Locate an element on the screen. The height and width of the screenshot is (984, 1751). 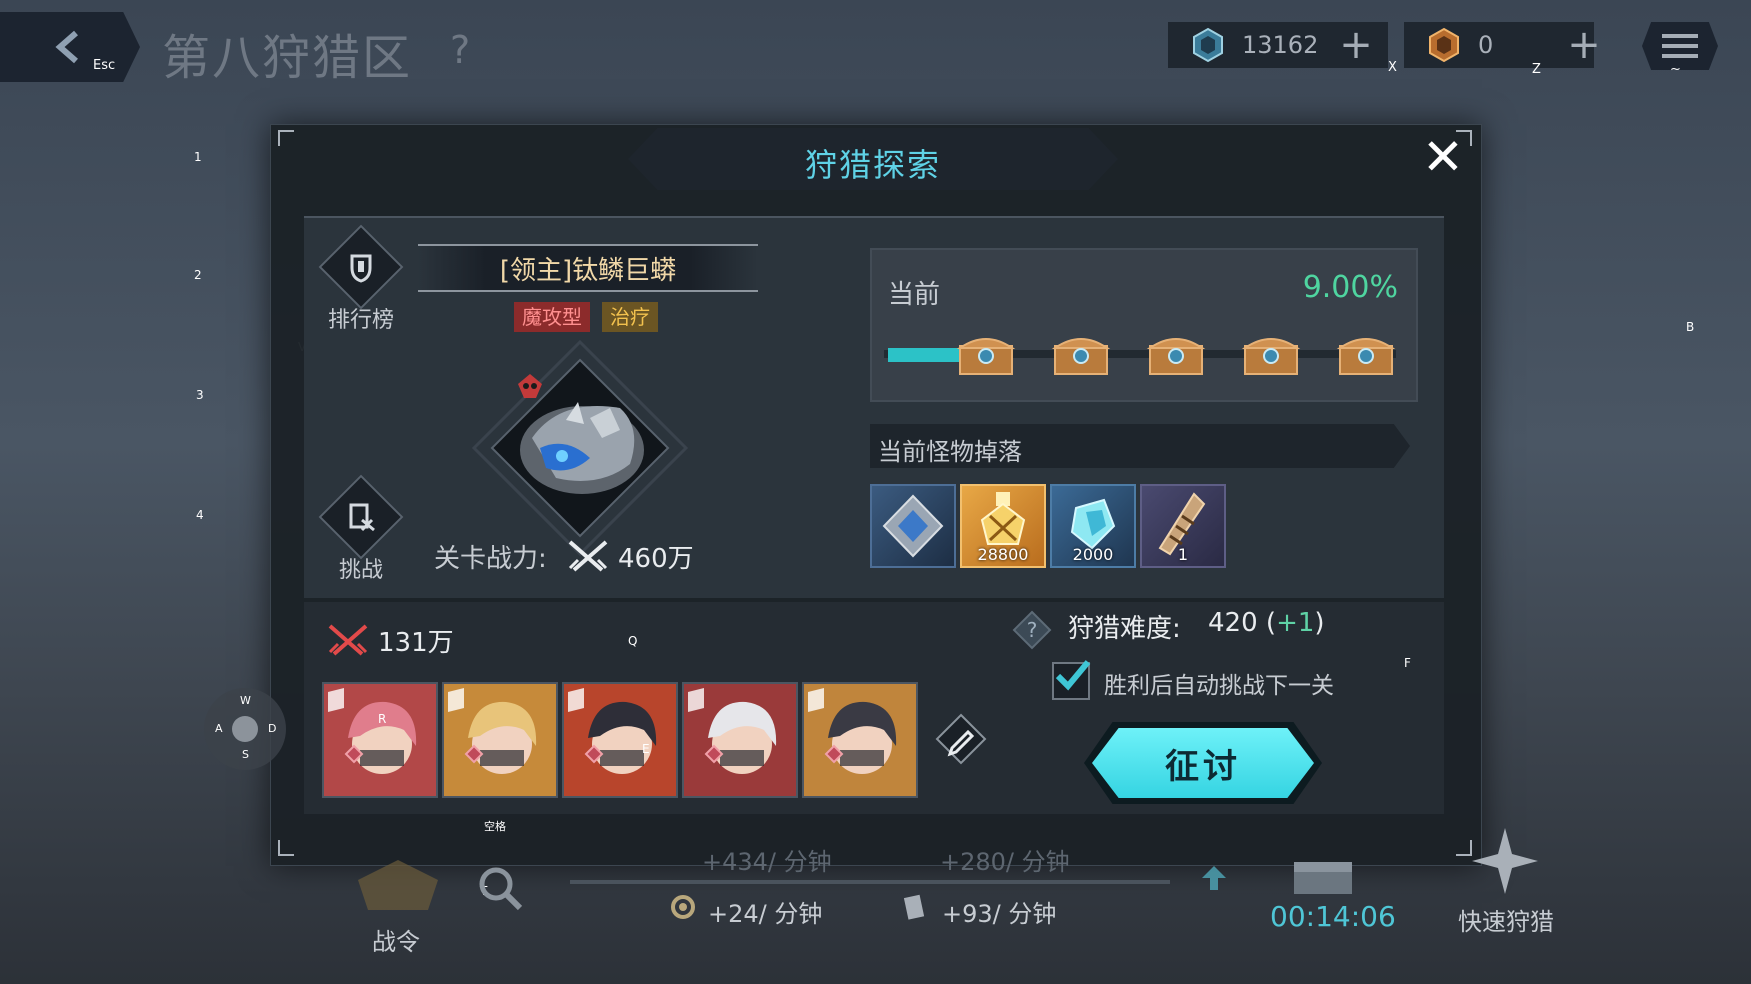
checkmark-icon is located at coordinates (1073, 675).